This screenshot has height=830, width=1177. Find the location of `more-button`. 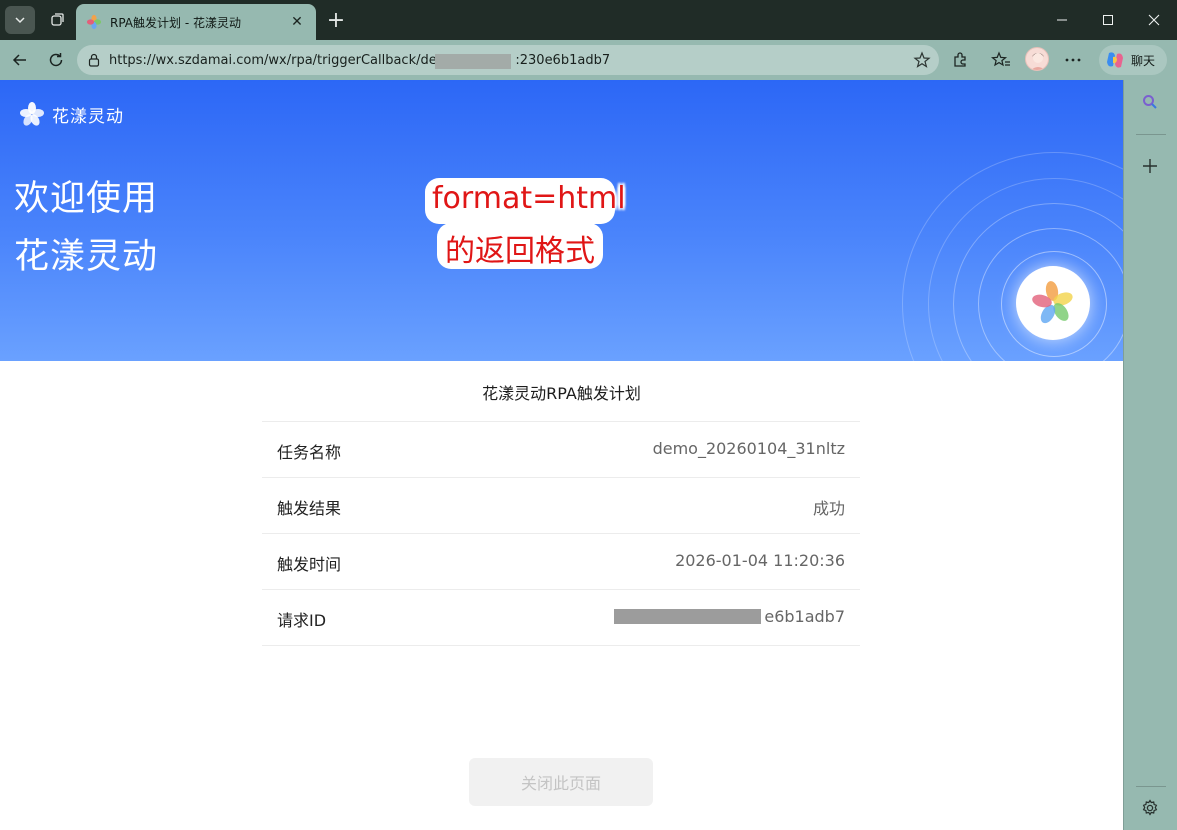

more-button is located at coordinates (1073, 60).